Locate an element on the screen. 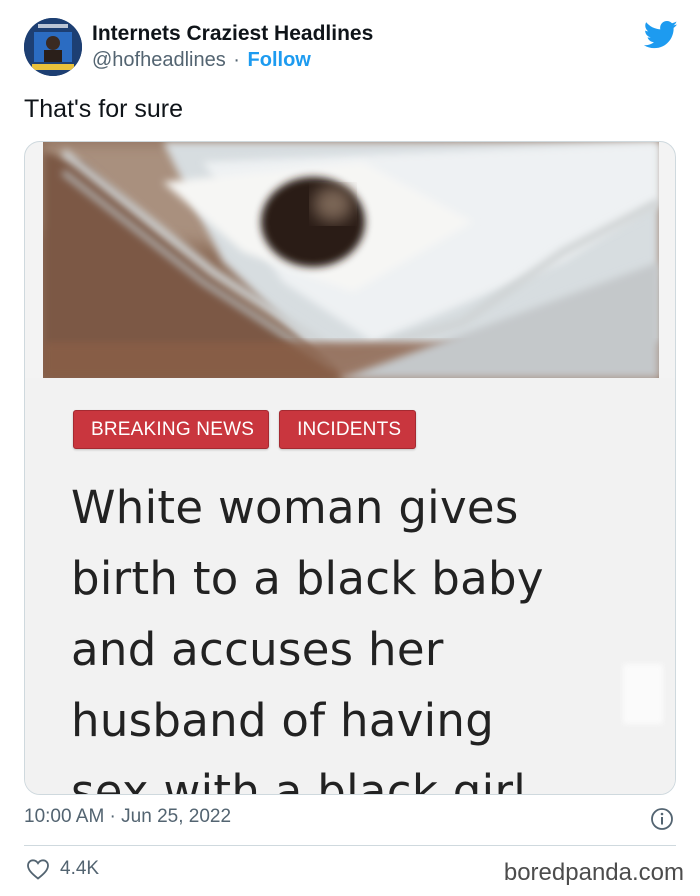 This screenshot has height=896, width=700. badge-incidents: INCIDENTS is located at coordinates (348, 429).